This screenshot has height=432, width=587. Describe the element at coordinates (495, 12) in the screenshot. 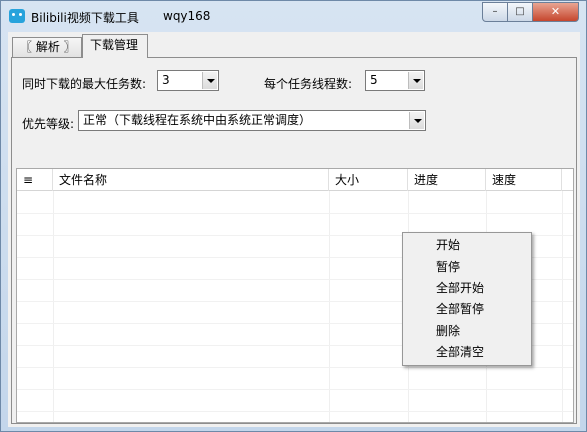

I see `minimize-button: –` at that location.